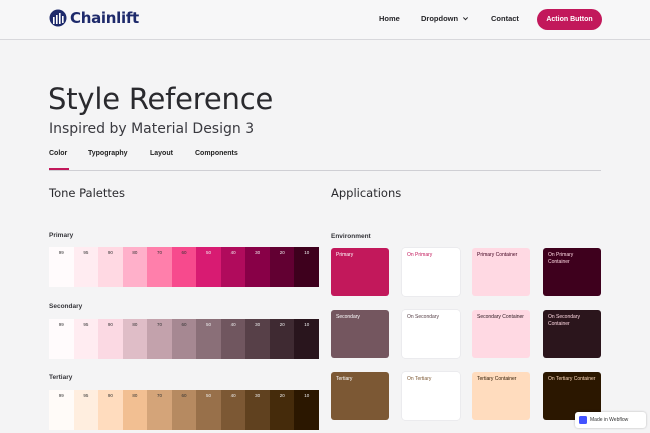 The width and height of the screenshot is (650, 433). I want to click on app-card-on-primary-container: On Primary Container, so click(572, 272).